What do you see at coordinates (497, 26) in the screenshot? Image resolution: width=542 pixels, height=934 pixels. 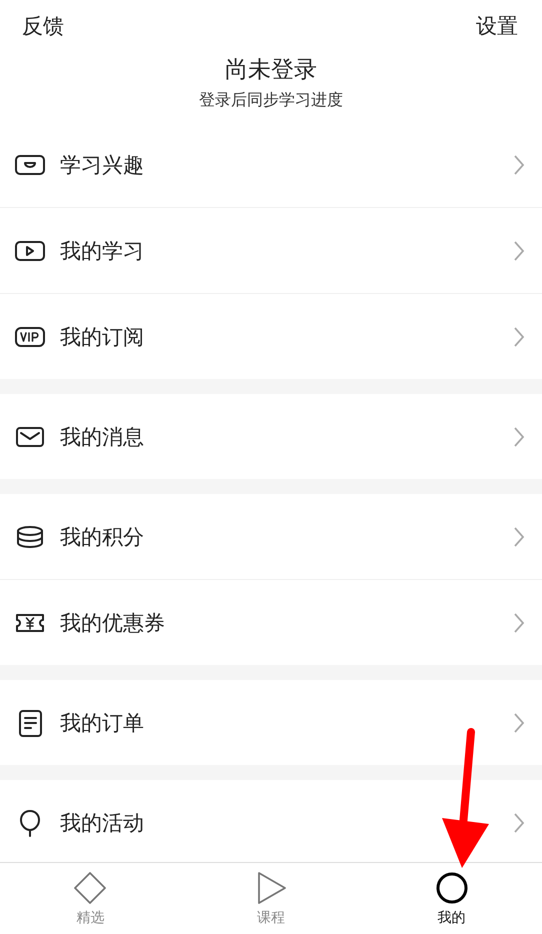 I see `settings-link: 设置` at bounding box center [497, 26].